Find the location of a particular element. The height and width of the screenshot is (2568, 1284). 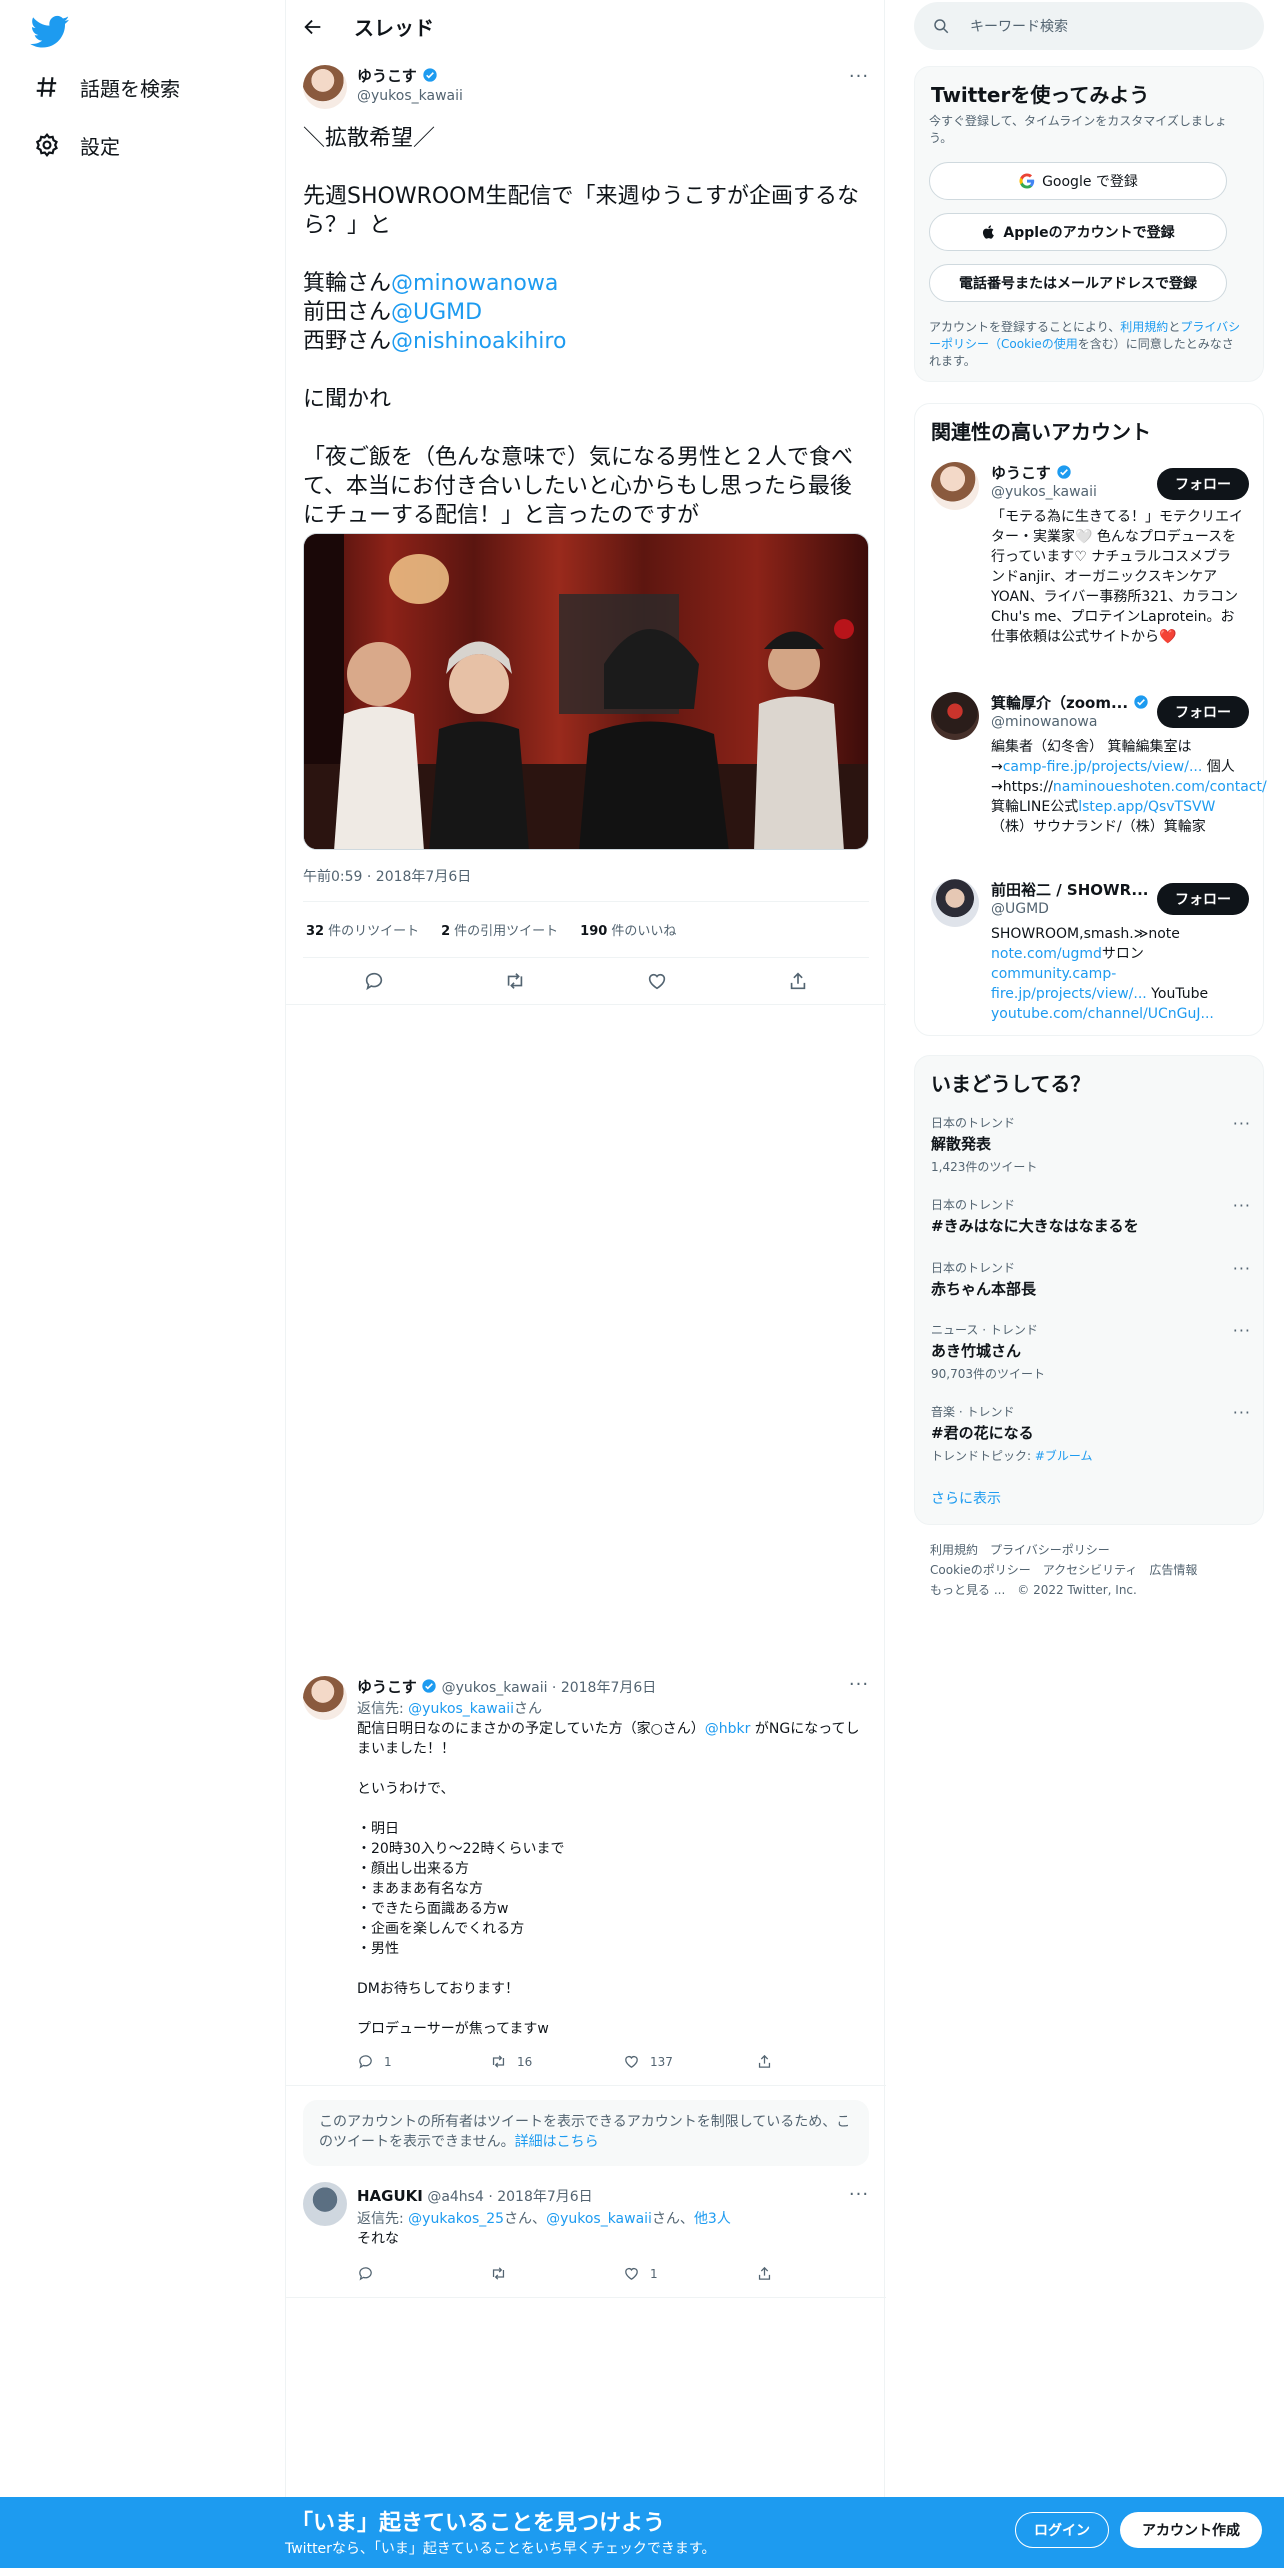

quote-count-link: 2 件の引用ツイート is located at coordinates (499, 929).